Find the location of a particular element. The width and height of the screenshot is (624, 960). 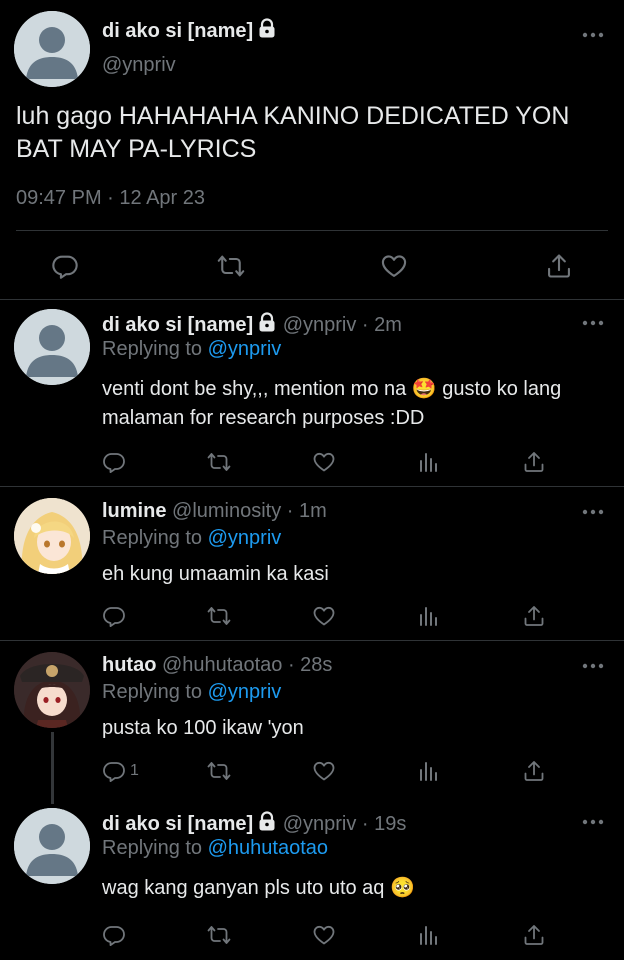

reply-author-line: hutao @huhutaotao · 28s is located at coordinates (217, 665).